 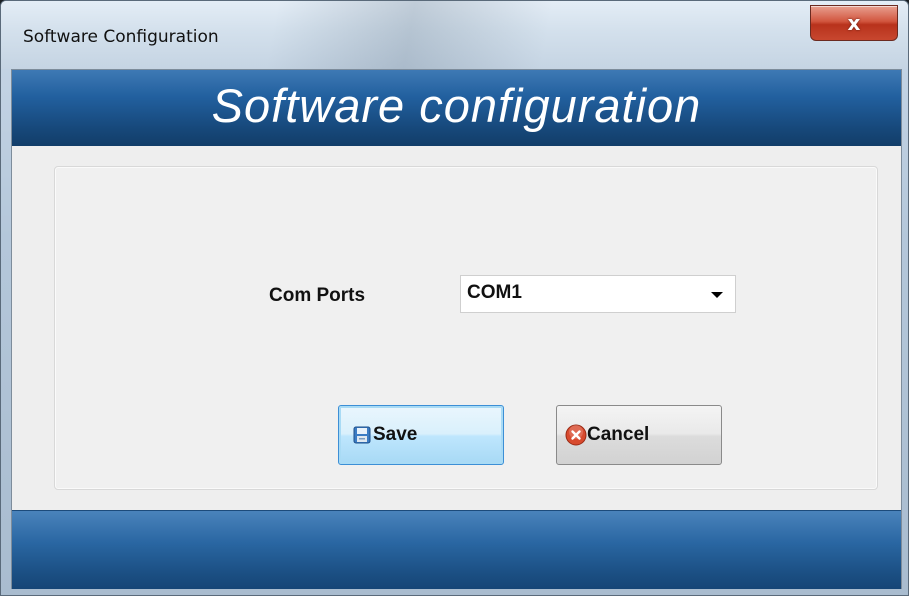 What do you see at coordinates (395, 434) in the screenshot?
I see `save-button-label: Save` at bounding box center [395, 434].